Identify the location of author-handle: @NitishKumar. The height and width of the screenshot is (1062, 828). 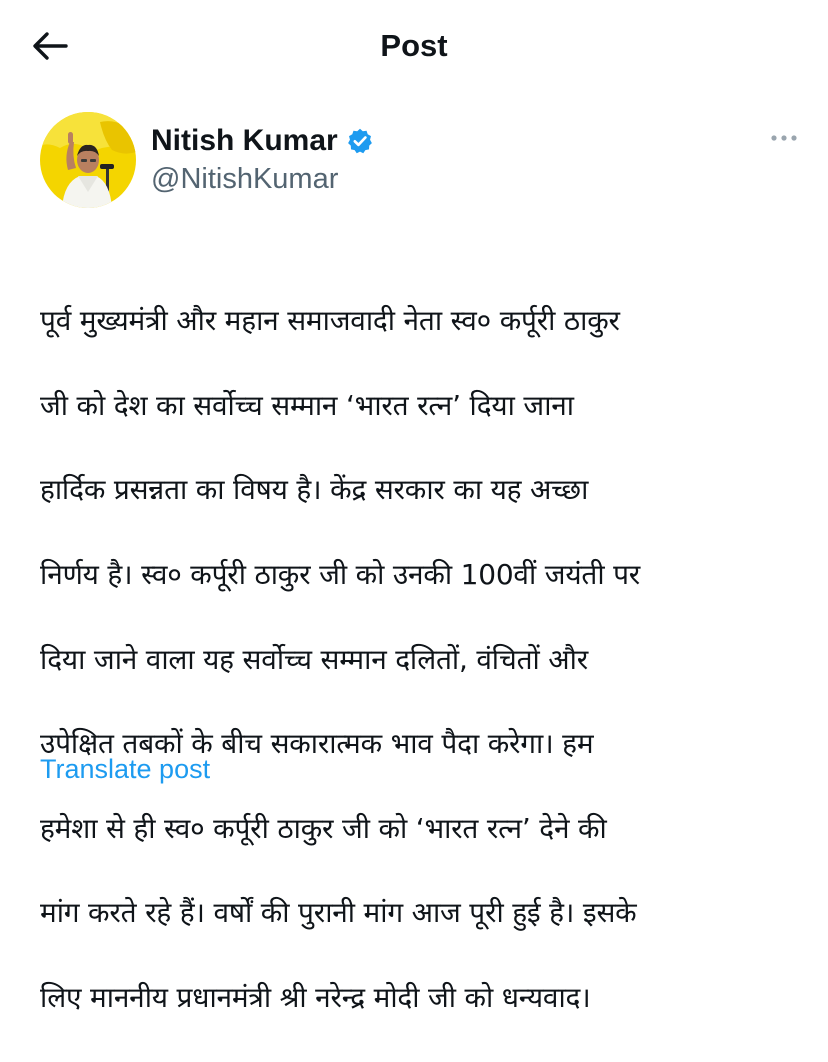
(244, 179).